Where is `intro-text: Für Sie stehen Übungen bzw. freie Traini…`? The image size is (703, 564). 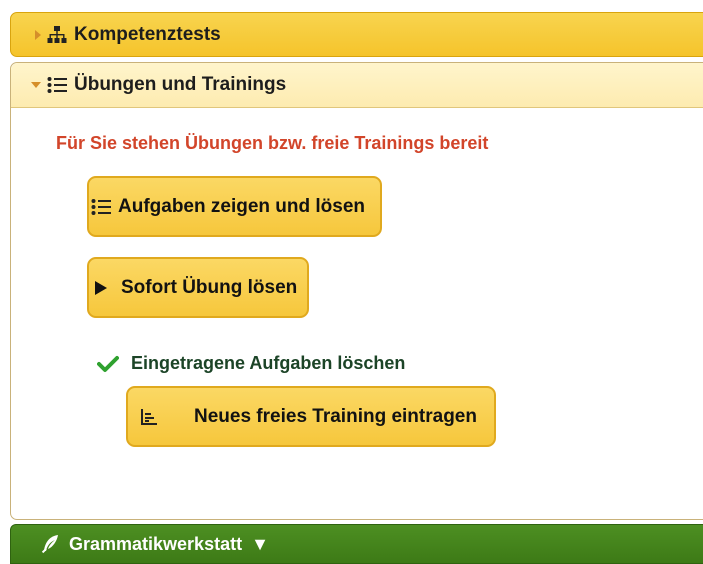 intro-text: Für Sie stehen Übungen bzw. freie Traini… is located at coordinates (272, 143).